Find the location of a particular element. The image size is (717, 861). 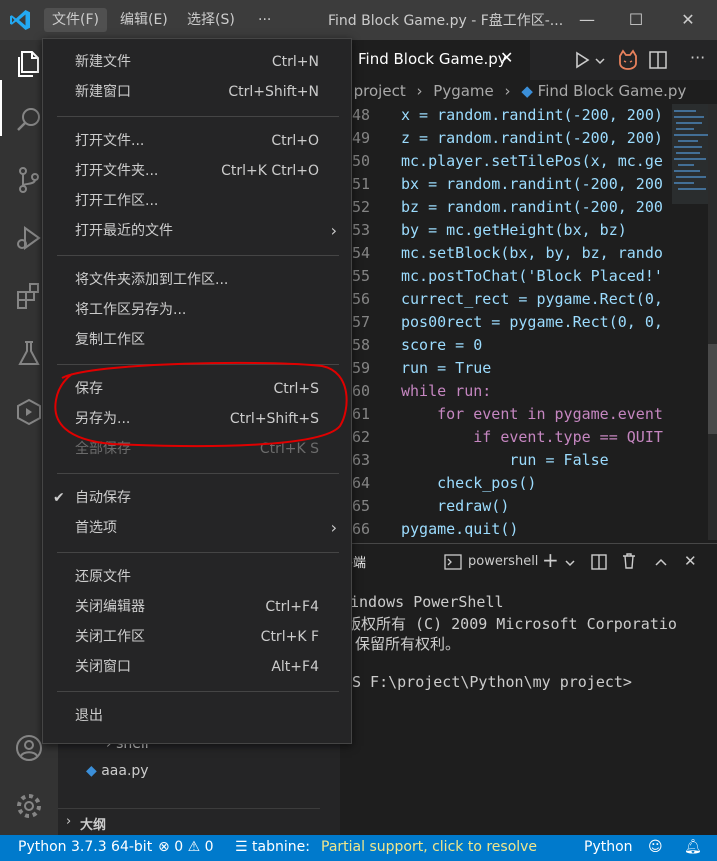

code-text: currect_rect = pygame.Rect(0, is located at coordinates (532, 299).